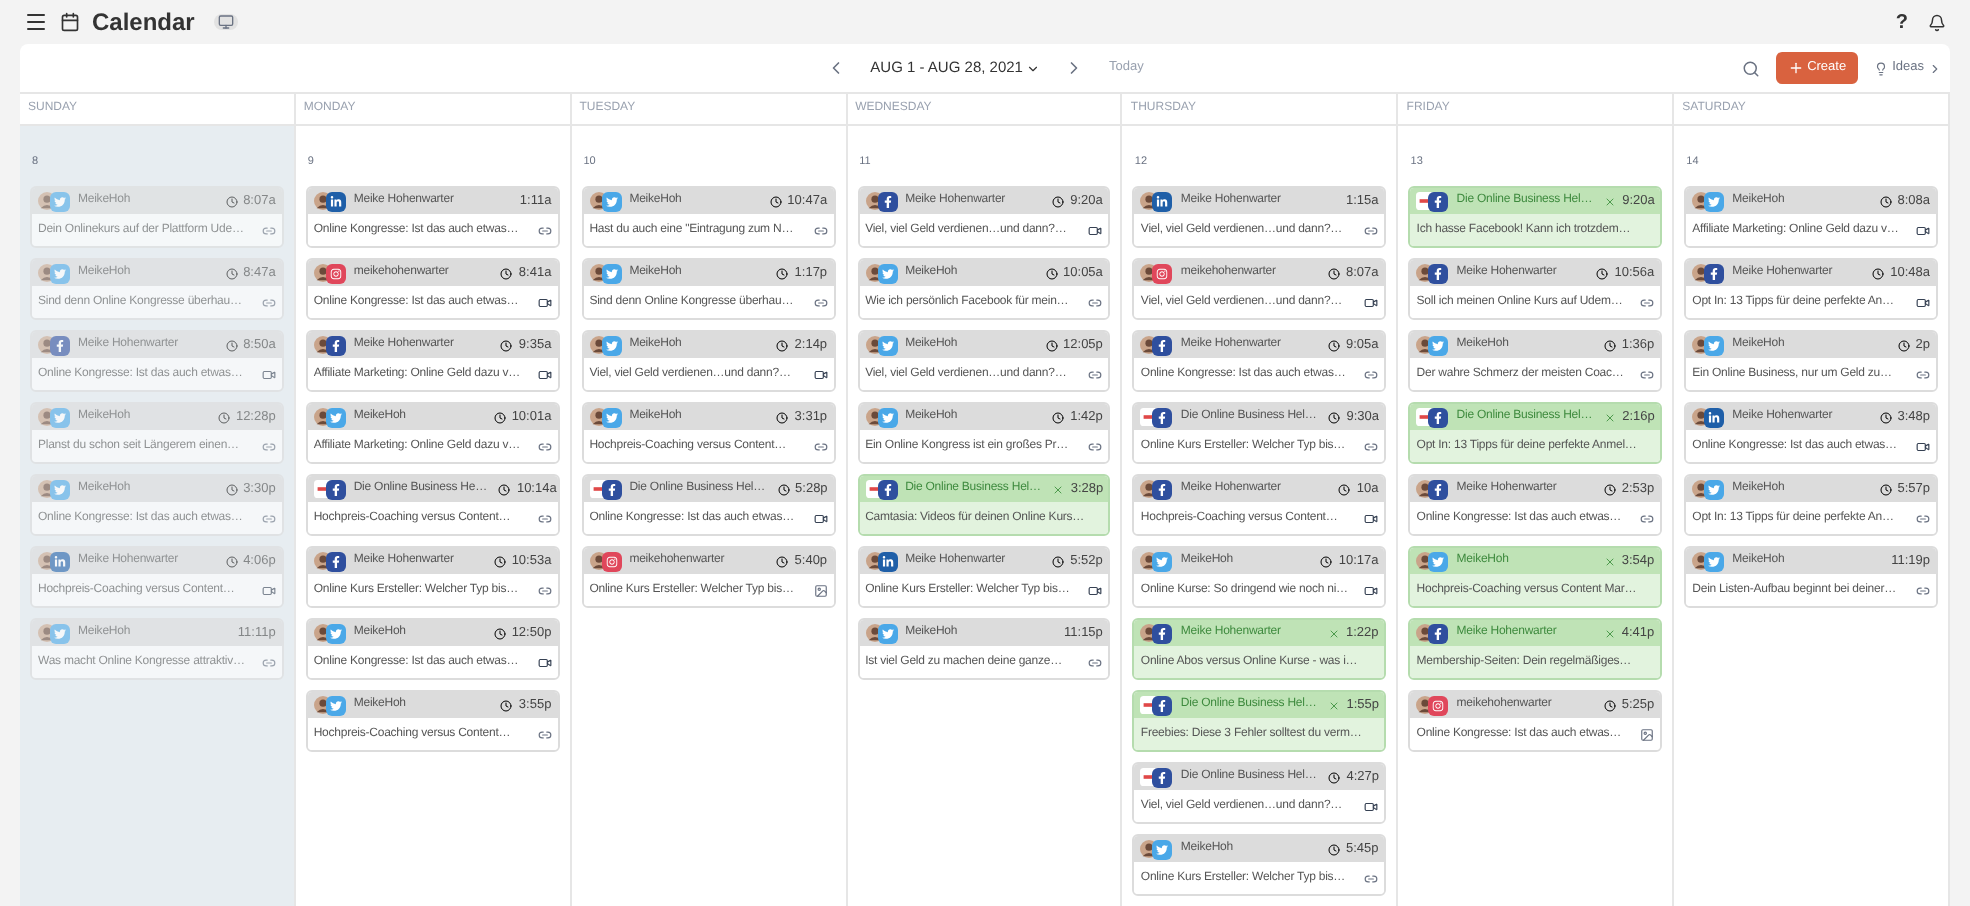 This screenshot has height=906, width=1970. What do you see at coordinates (70, 22) in the screenshot?
I see `calendar-icon` at bounding box center [70, 22].